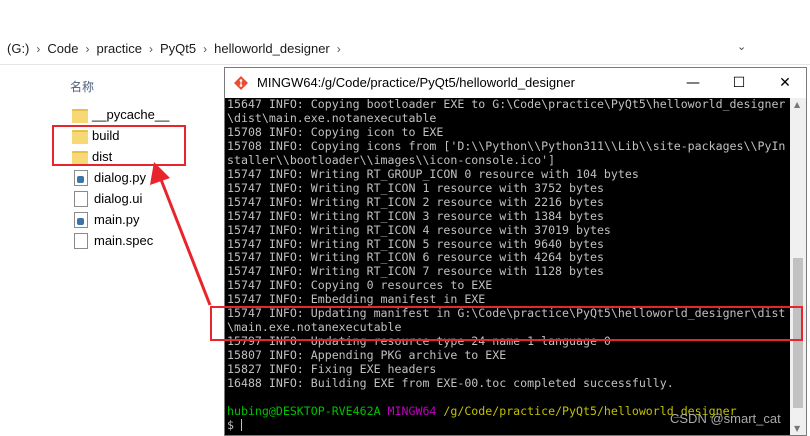 Image resolution: width=810 pixels, height=436 pixels. I want to click on terminal-scrollbar: ▲ ▼, so click(798, 266).